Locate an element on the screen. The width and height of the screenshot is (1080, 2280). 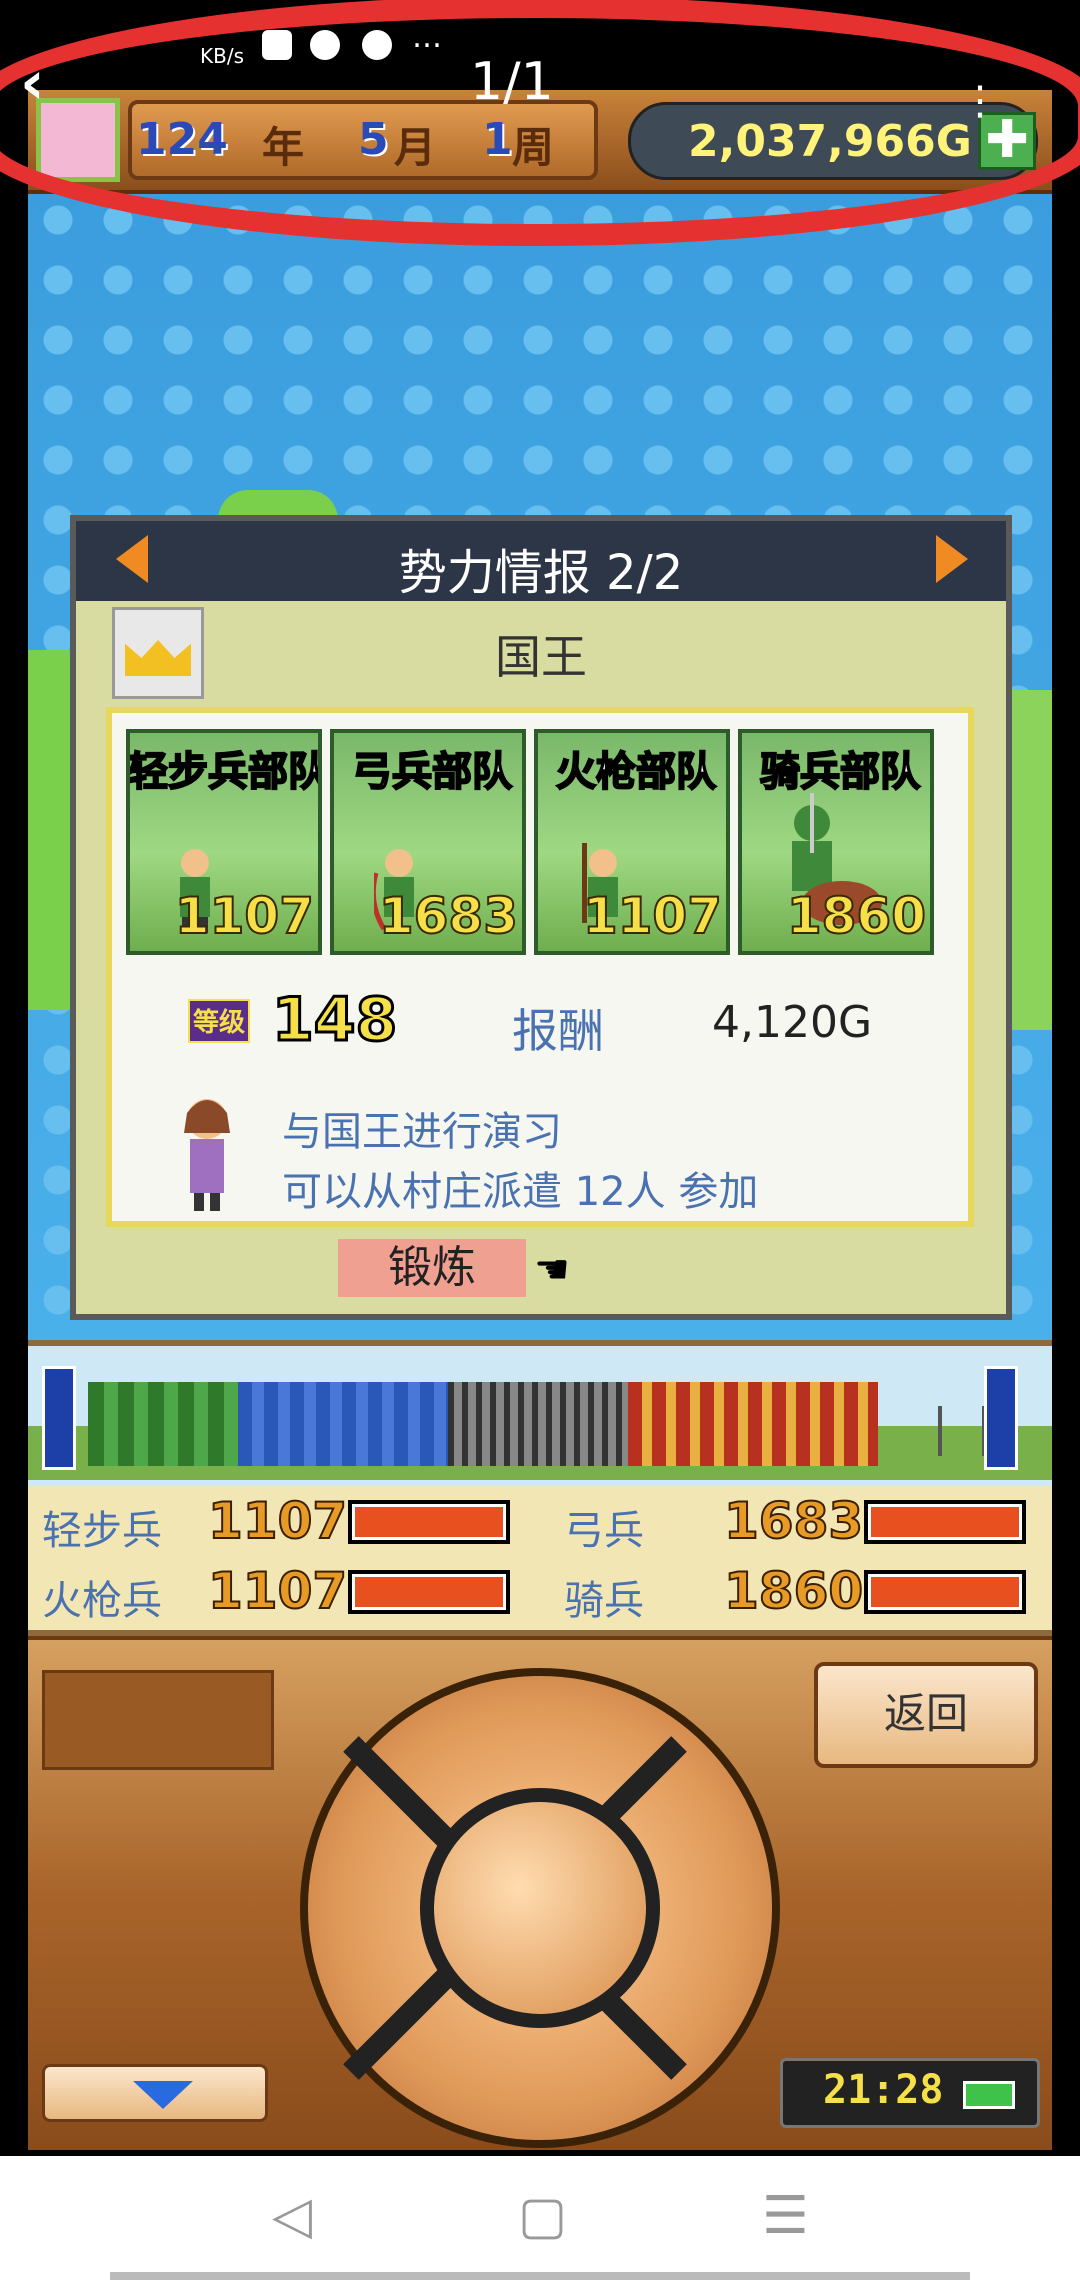
archer-troops is located at coordinates (343, 1424).